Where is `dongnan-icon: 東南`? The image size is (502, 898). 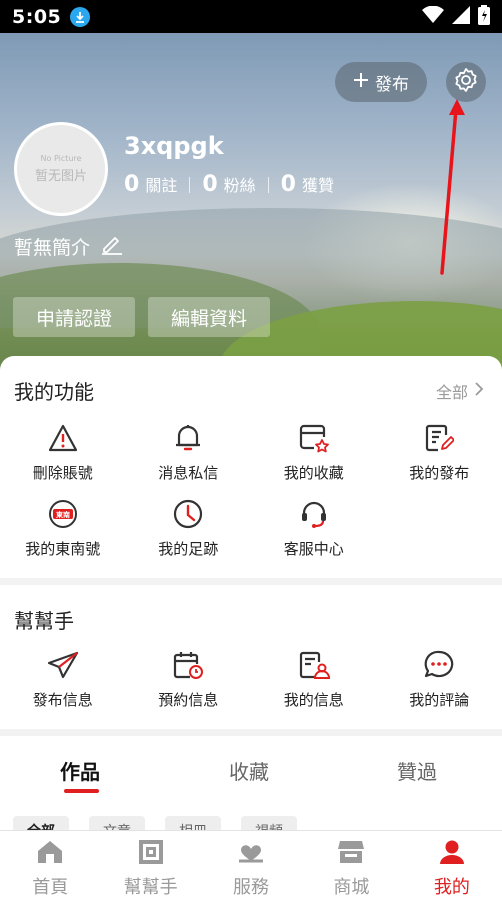 dongnan-icon: 東南 is located at coordinates (63, 514).